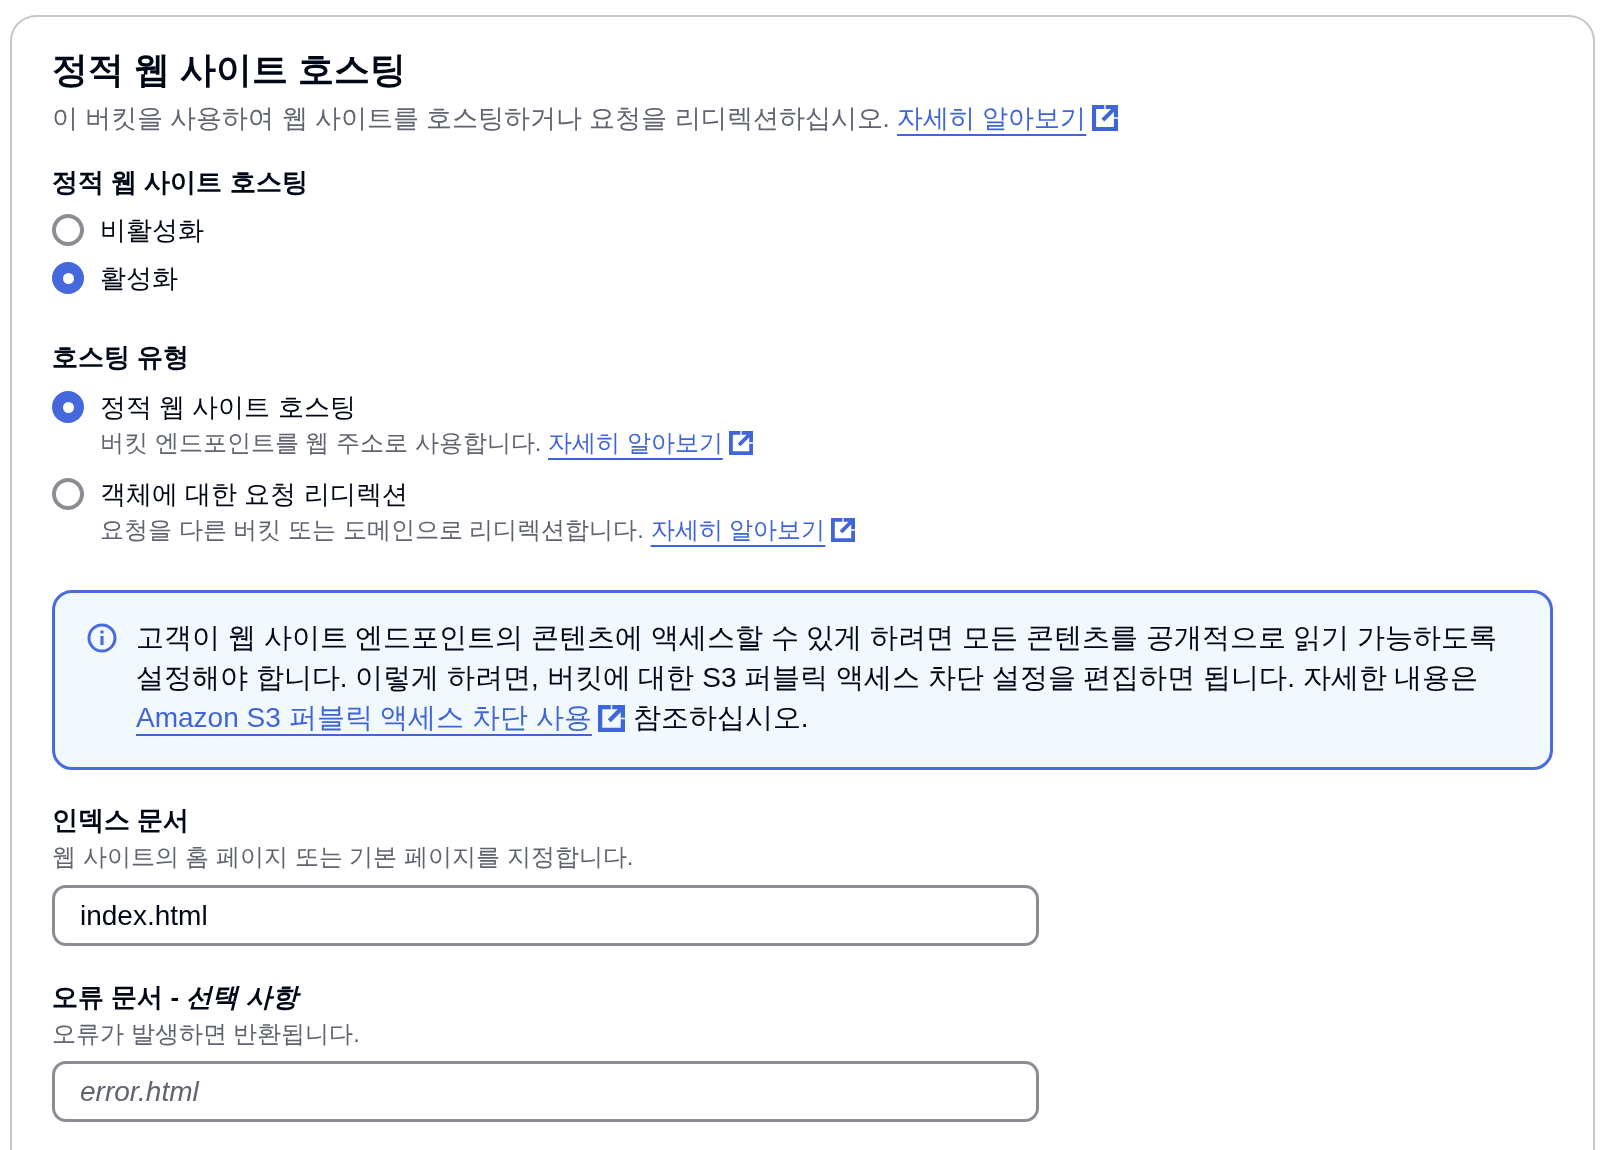 The image size is (1608, 1150). Describe the element at coordinates (343, 857) in the screenshot. I see `field-description: 웹 사이트의 홈 페이지 또는 기본 페이지를 지정합니다.` at that location.